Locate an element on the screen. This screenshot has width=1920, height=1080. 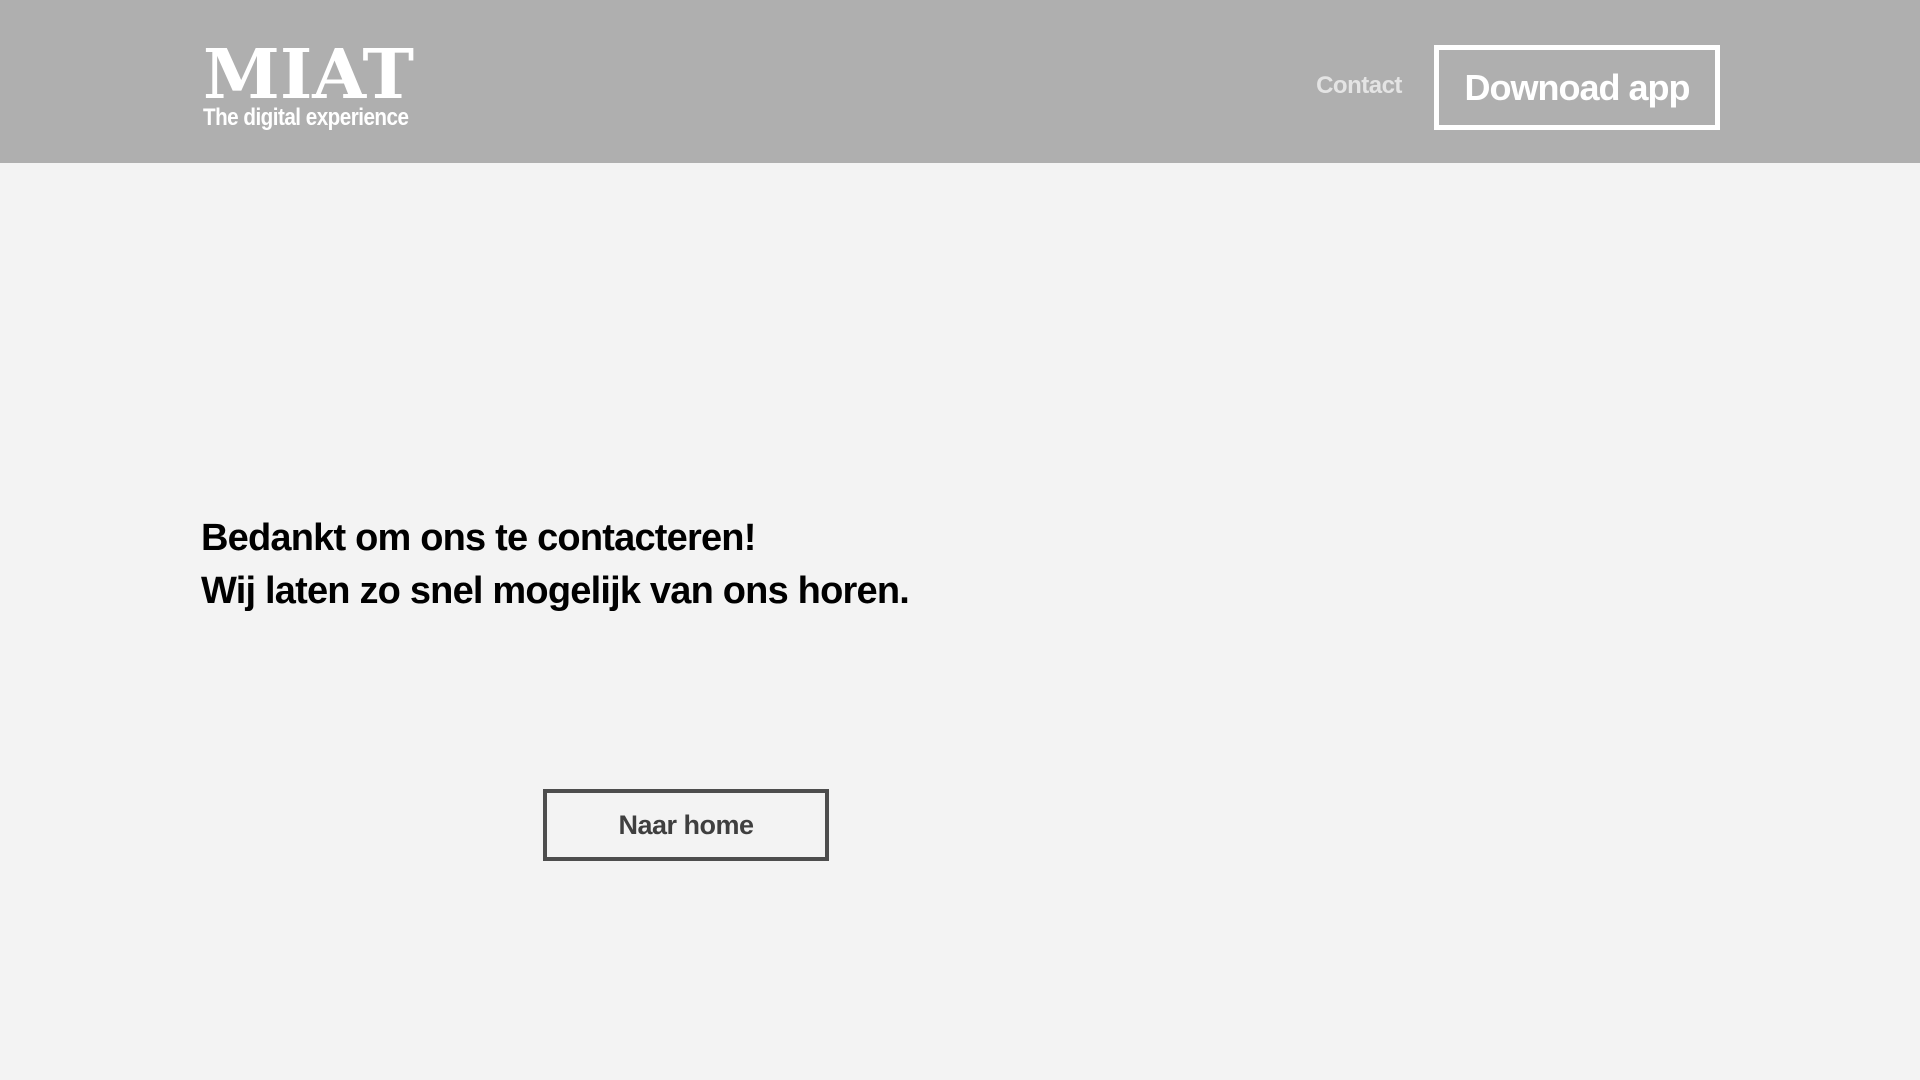
message-line-1: Bedankt om ons te contacteren! is located at coordinates (478, 538).